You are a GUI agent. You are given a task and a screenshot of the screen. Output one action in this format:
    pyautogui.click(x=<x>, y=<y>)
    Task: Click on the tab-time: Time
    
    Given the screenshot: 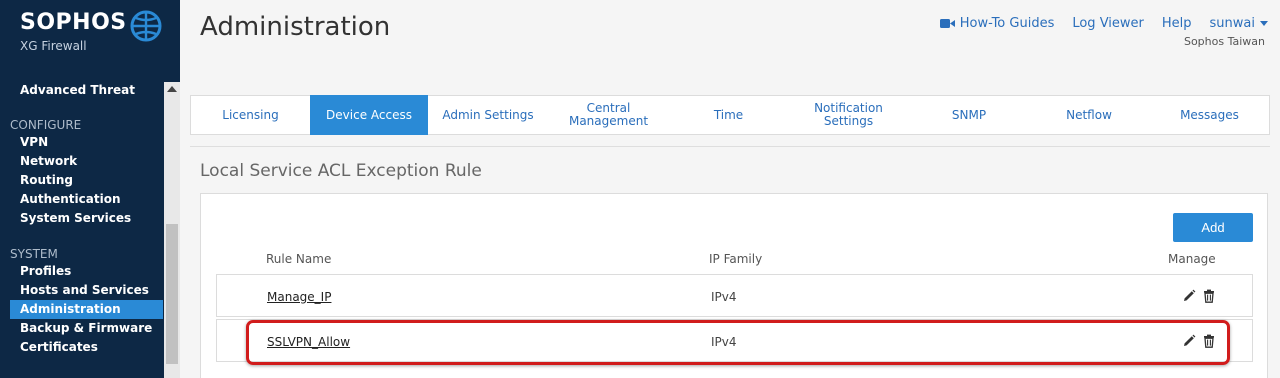 What is the action you would take?
    pyautogui.click(x=728, y=115)
    